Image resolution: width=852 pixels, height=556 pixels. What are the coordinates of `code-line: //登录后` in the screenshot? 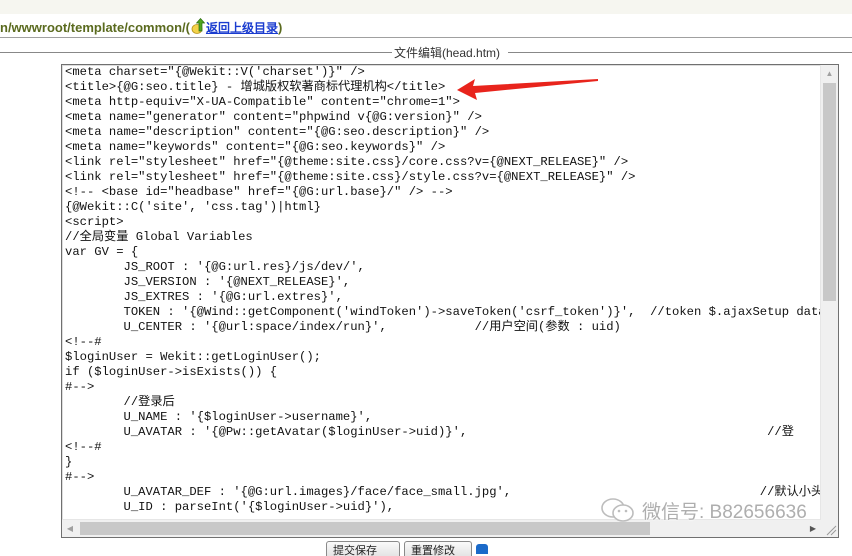 It's located at (120, 402).